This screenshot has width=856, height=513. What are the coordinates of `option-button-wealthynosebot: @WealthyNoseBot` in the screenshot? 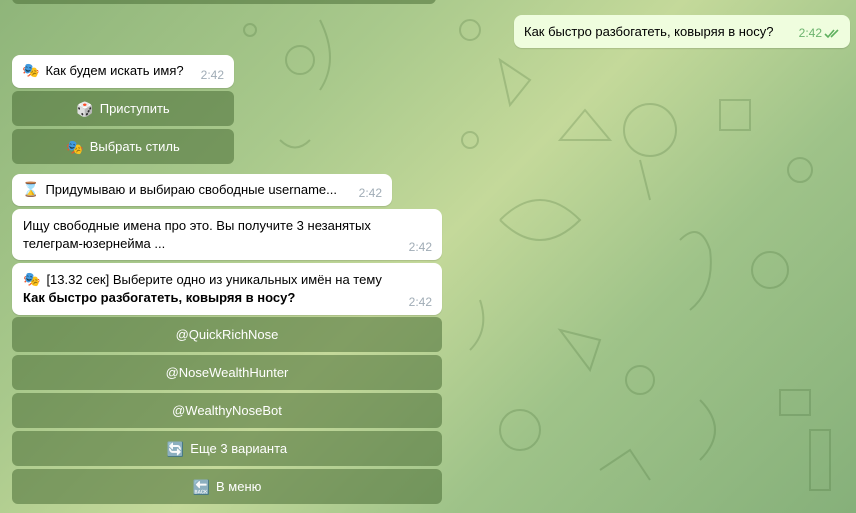 It's located at (227, 410).